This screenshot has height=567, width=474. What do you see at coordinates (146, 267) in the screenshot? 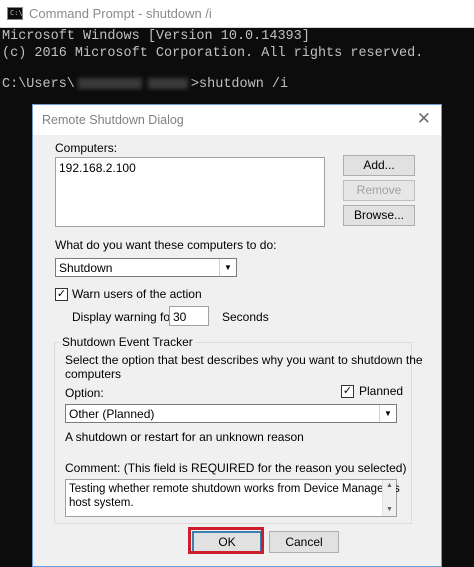
I see `action-select: Shutdown ▼` at bounding box center [146, 267].